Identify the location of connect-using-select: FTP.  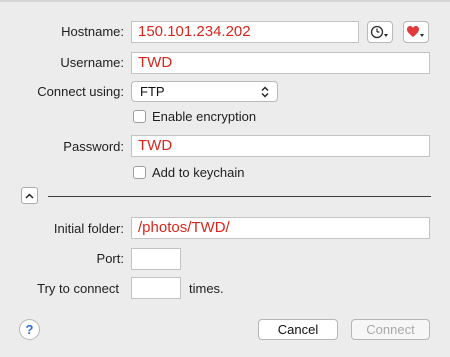
(204, 91).